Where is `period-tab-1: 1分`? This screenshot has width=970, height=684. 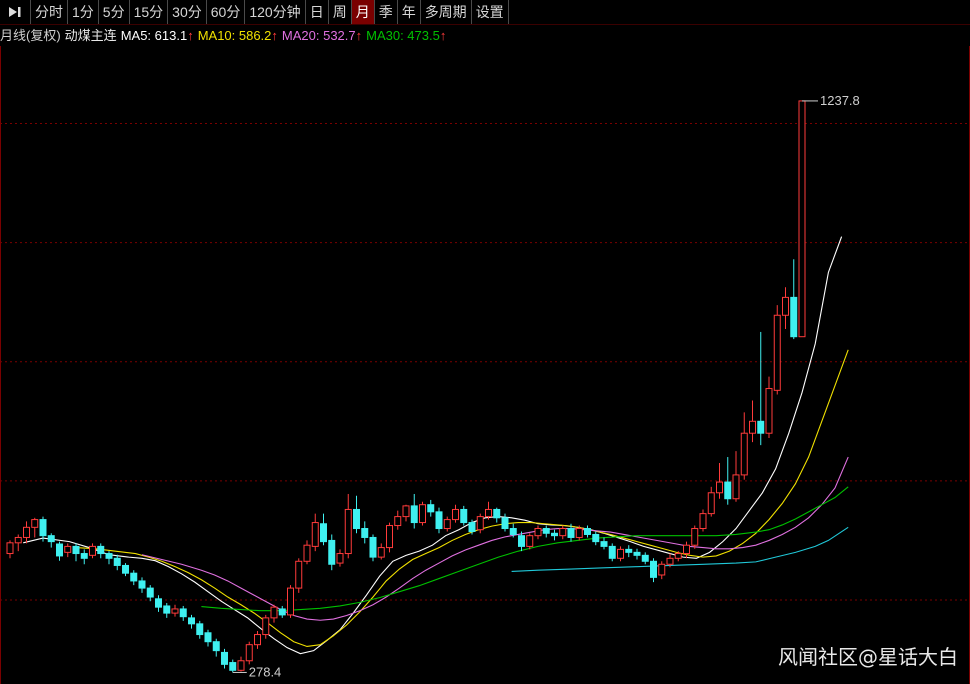
period-tab-1: 1分 is located at coordinates (83, 12).